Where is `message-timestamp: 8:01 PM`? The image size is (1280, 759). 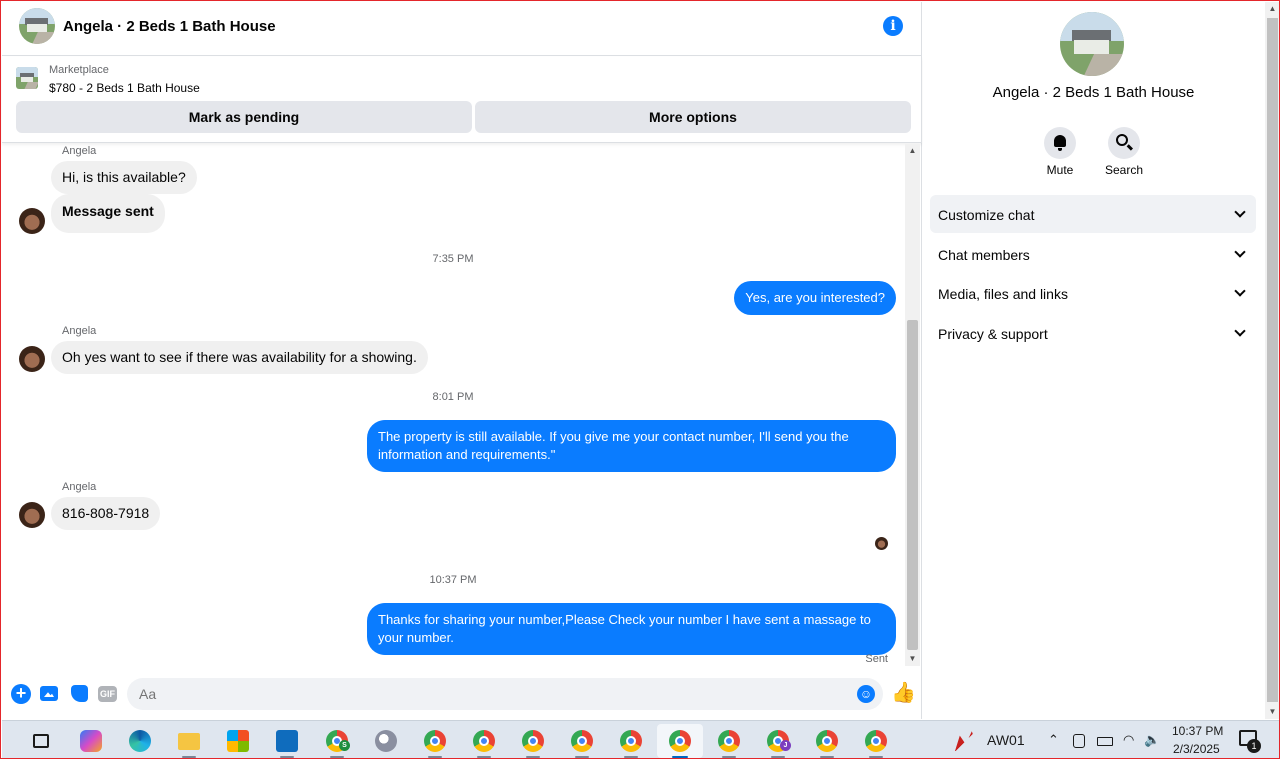 message-timestamp: 8:01 PM is located at coordinates (453, 397).